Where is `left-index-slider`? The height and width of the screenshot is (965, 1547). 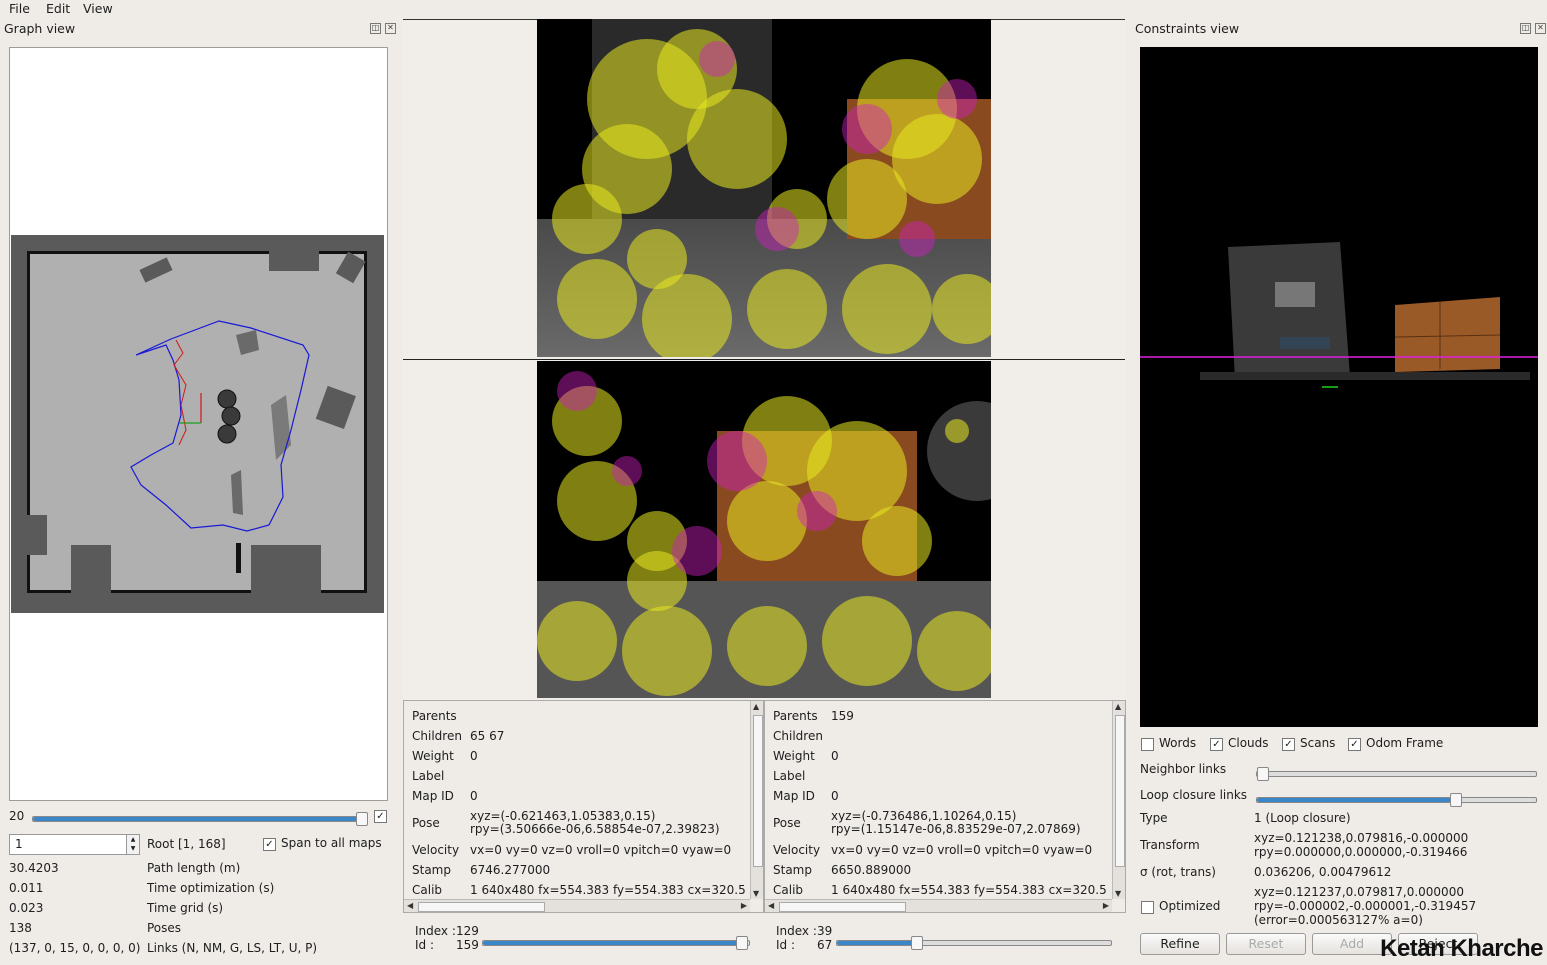
left-index-slider is located at coordinates (616, 943).